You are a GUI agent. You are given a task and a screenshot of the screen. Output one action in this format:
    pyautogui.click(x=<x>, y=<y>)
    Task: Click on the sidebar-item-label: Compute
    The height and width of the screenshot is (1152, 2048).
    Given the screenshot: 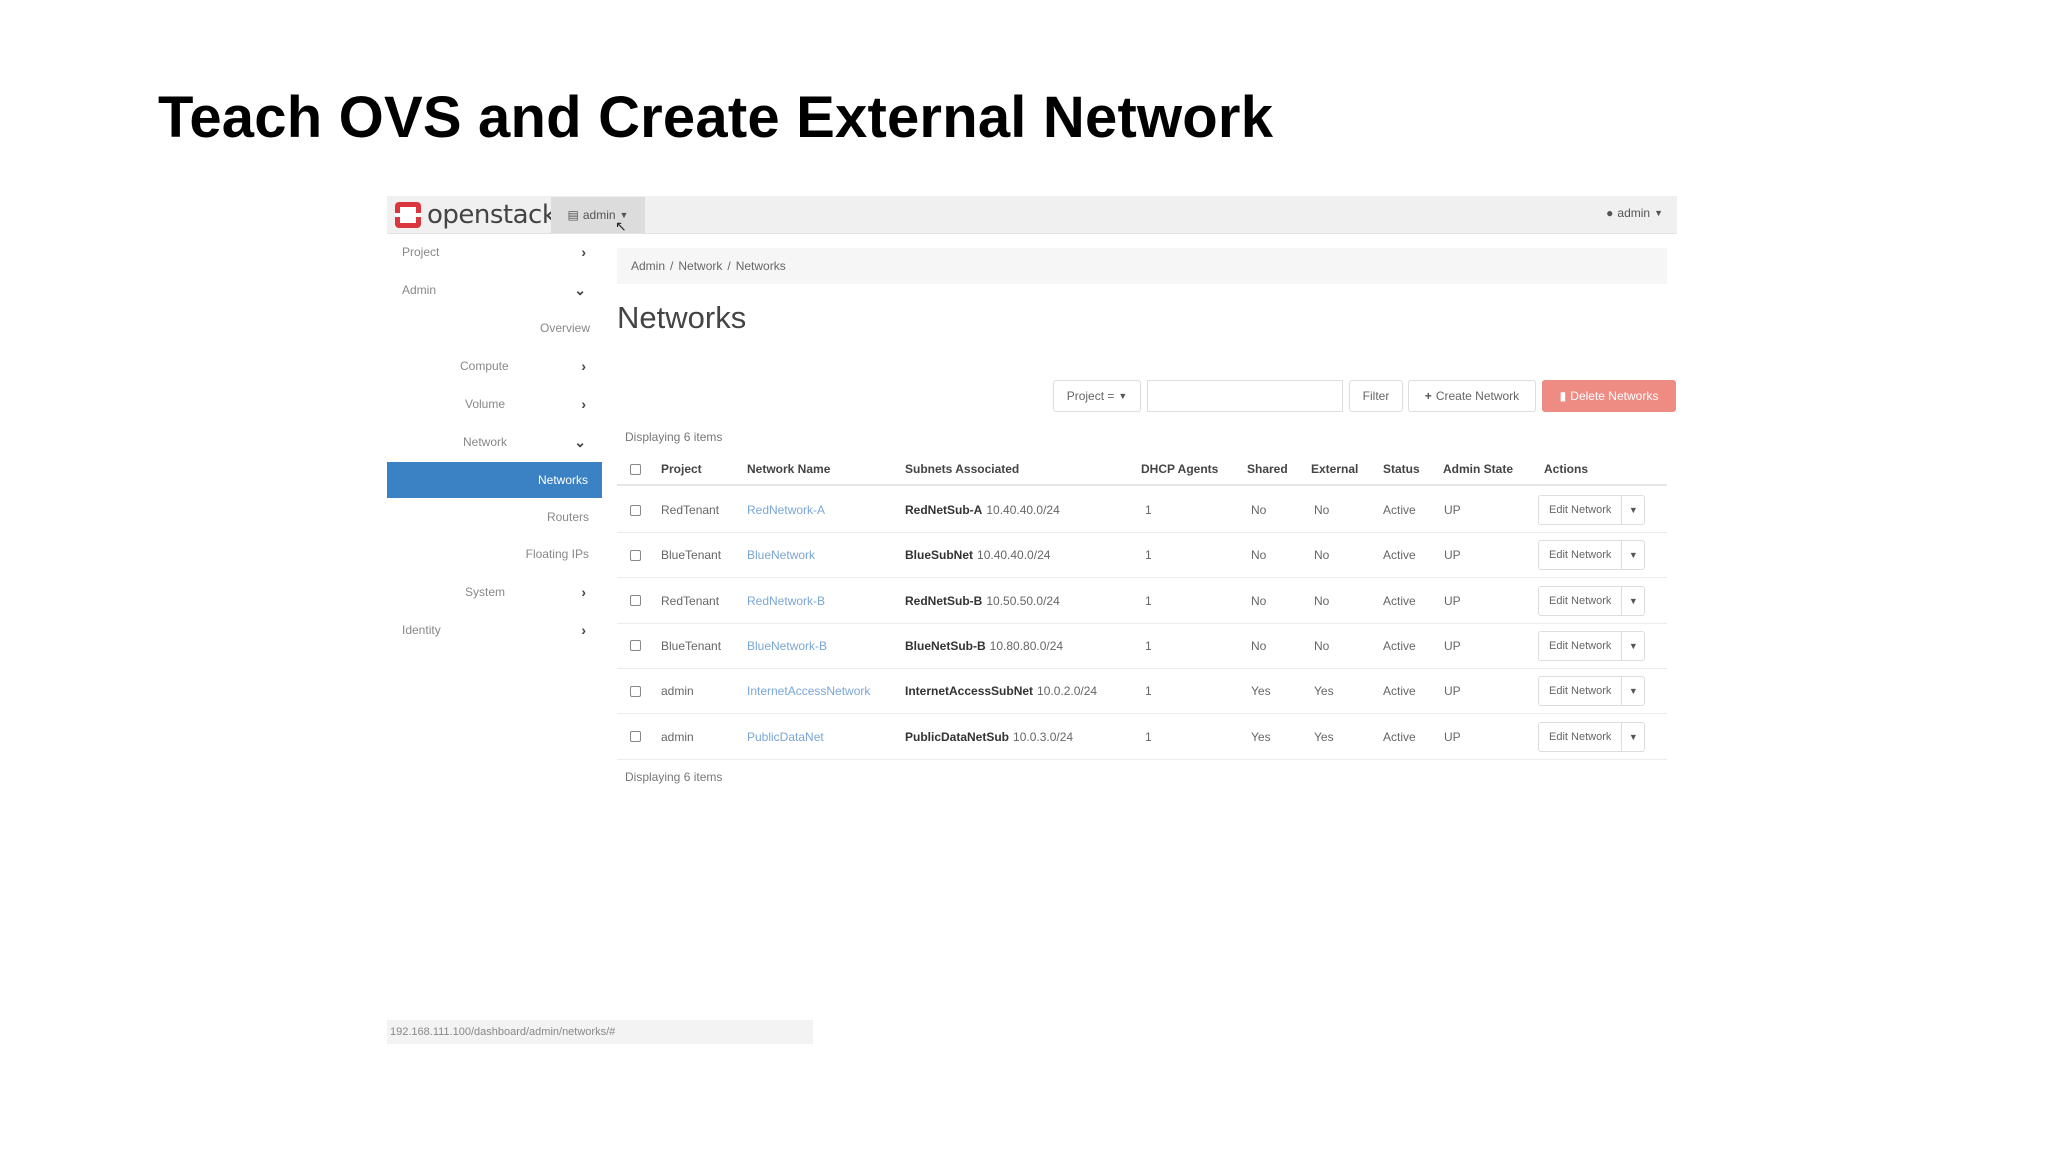 What is the action you would take?
    pyautogui.click(x=484, y=366)
    